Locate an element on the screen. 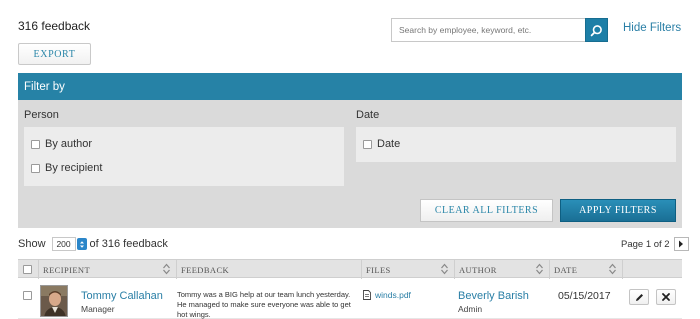 This screenshot has width=700, height=319. date-checkbox is located at coordinates (367, 144).